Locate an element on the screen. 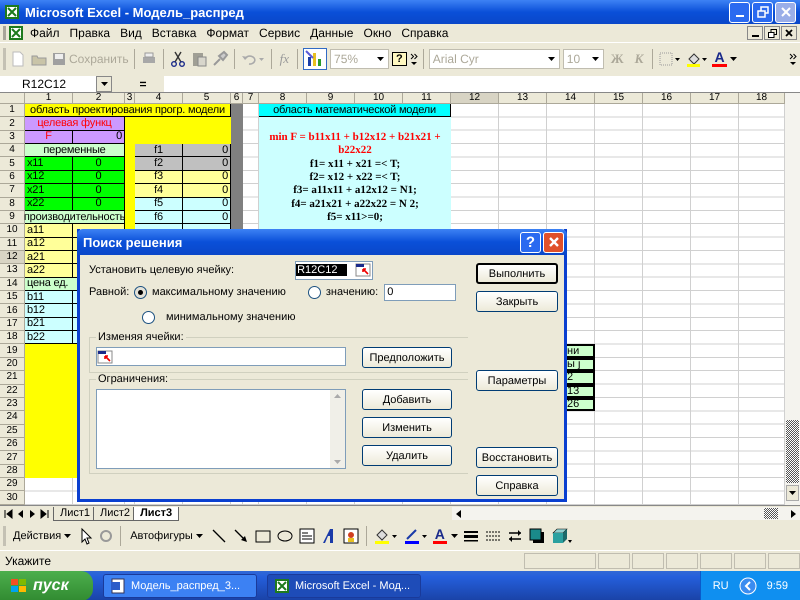  menu-item: Вид is located at coordinates (131, 33).